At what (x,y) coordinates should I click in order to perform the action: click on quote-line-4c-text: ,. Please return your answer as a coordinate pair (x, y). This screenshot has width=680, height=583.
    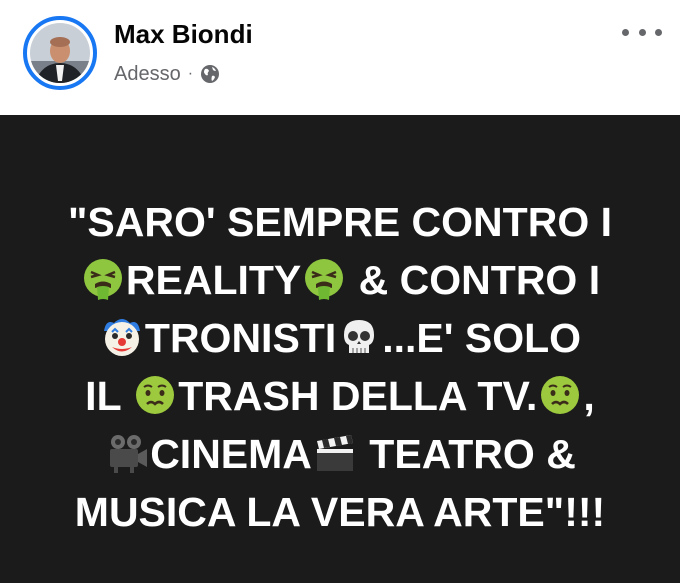
    Looking at the image, I should click on (589, 396).